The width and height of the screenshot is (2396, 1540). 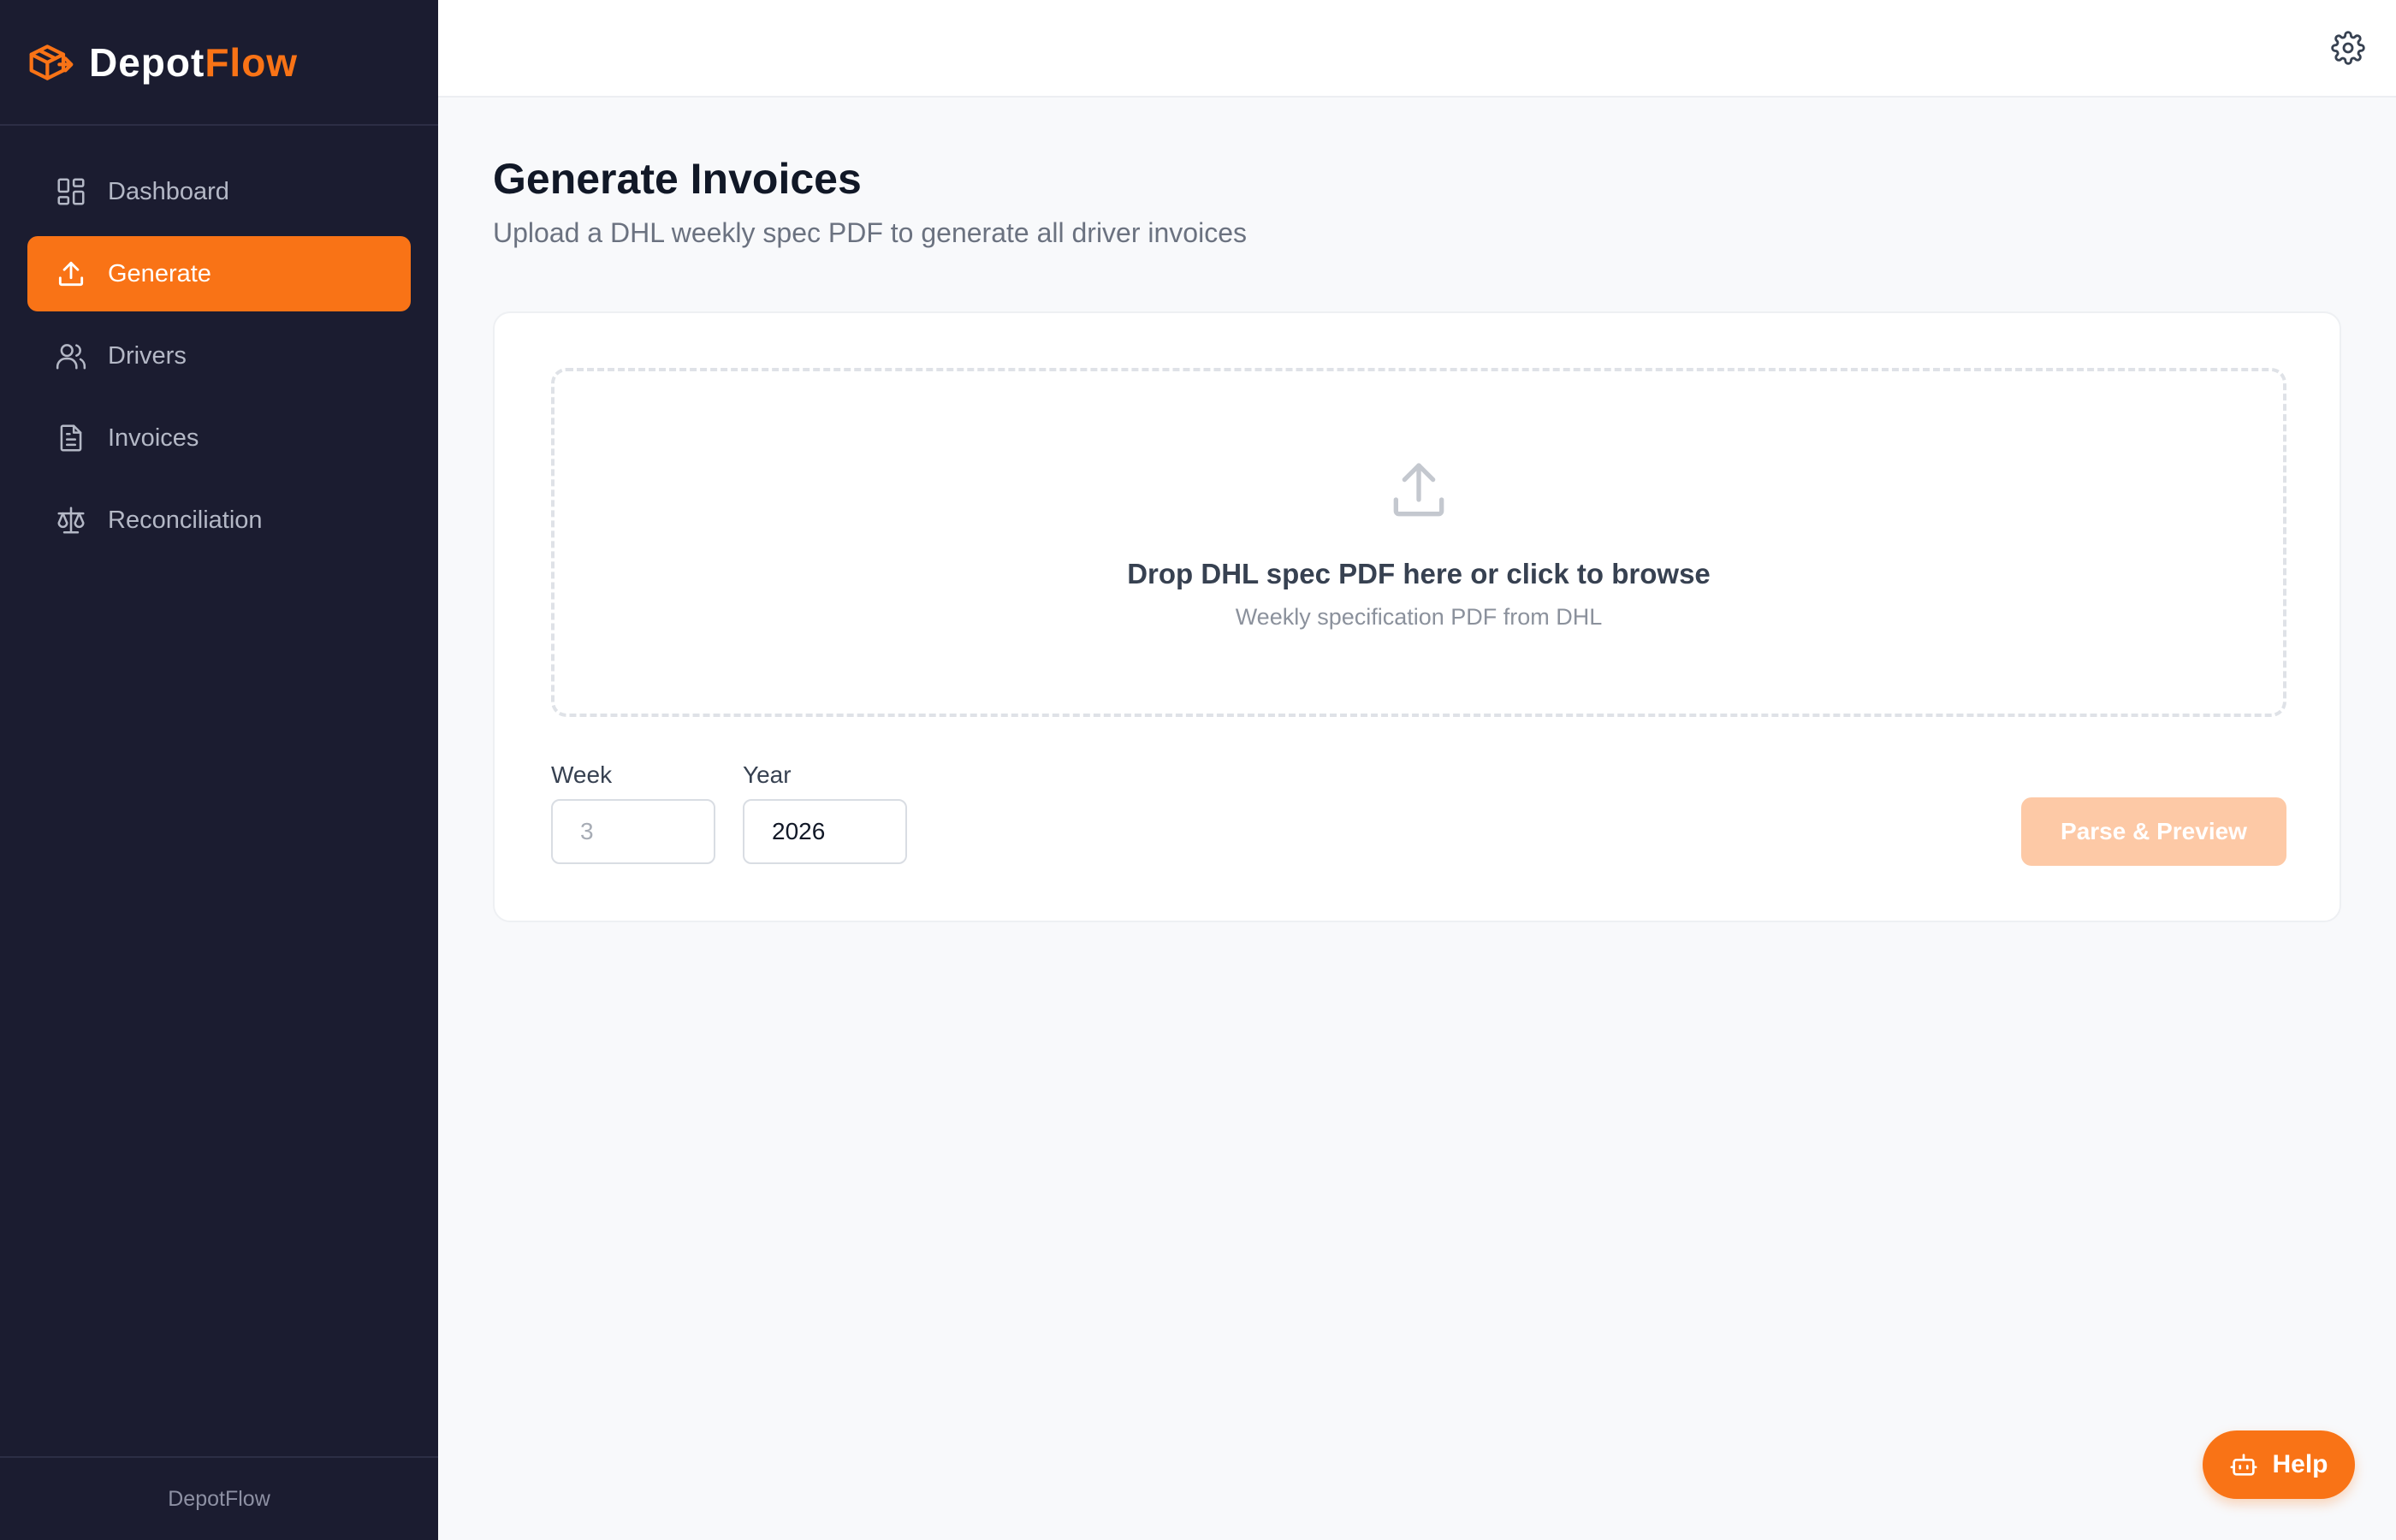 I want to click on page-title: Generate Invoices, so click(x=677, y=179).